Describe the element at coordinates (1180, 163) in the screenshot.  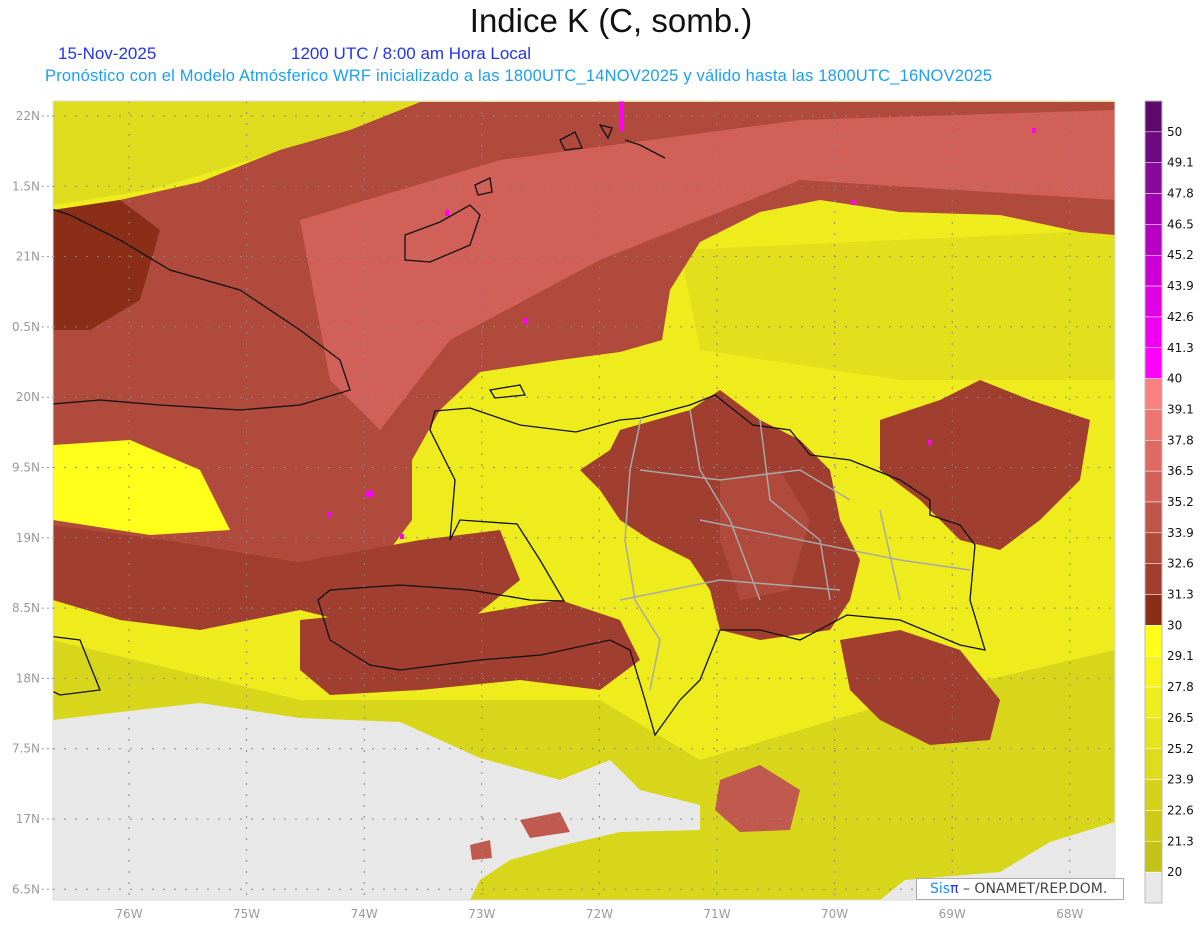
I see `colorbar-label: 49.1` at that location.